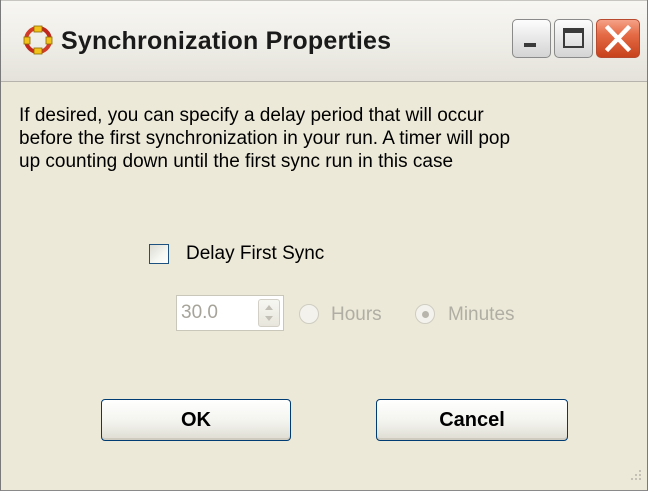 The image size is (648, 491). What do you see at coordinates (356, 315) in the screenshot?
I see `hours-label: Hours` at bounding box center [356, 315].